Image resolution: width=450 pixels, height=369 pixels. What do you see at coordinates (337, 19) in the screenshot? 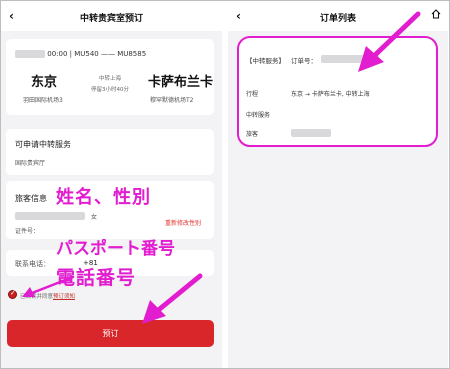
I see `page-title: 订单列表` at bounding box center [337, 19].